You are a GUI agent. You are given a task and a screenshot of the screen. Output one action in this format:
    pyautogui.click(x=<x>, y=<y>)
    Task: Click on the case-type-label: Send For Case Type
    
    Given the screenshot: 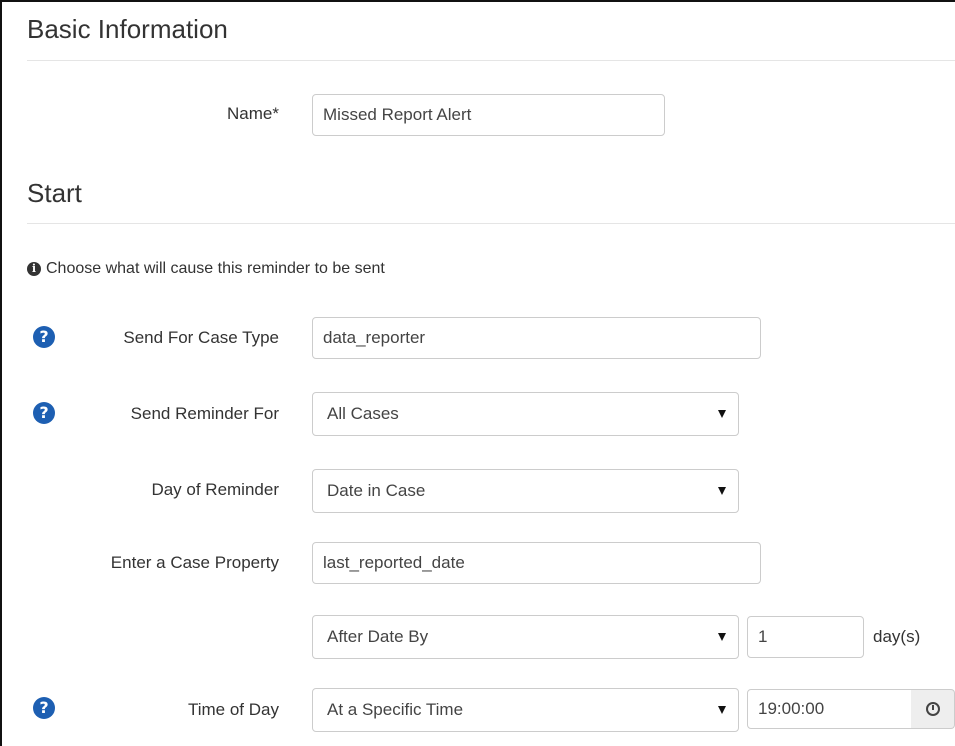 What is the action you would take?
    pyautogui.click(x=201, y=337)
    